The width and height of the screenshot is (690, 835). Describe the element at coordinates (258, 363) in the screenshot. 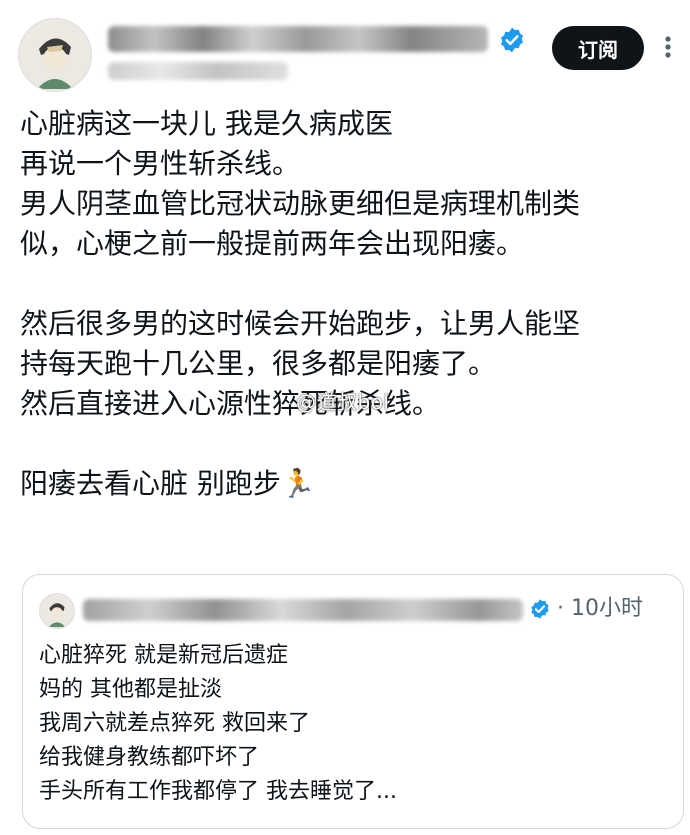

I see `tweet-line: 持每天跑十几公里，很多都是阳痿了。` at that location.